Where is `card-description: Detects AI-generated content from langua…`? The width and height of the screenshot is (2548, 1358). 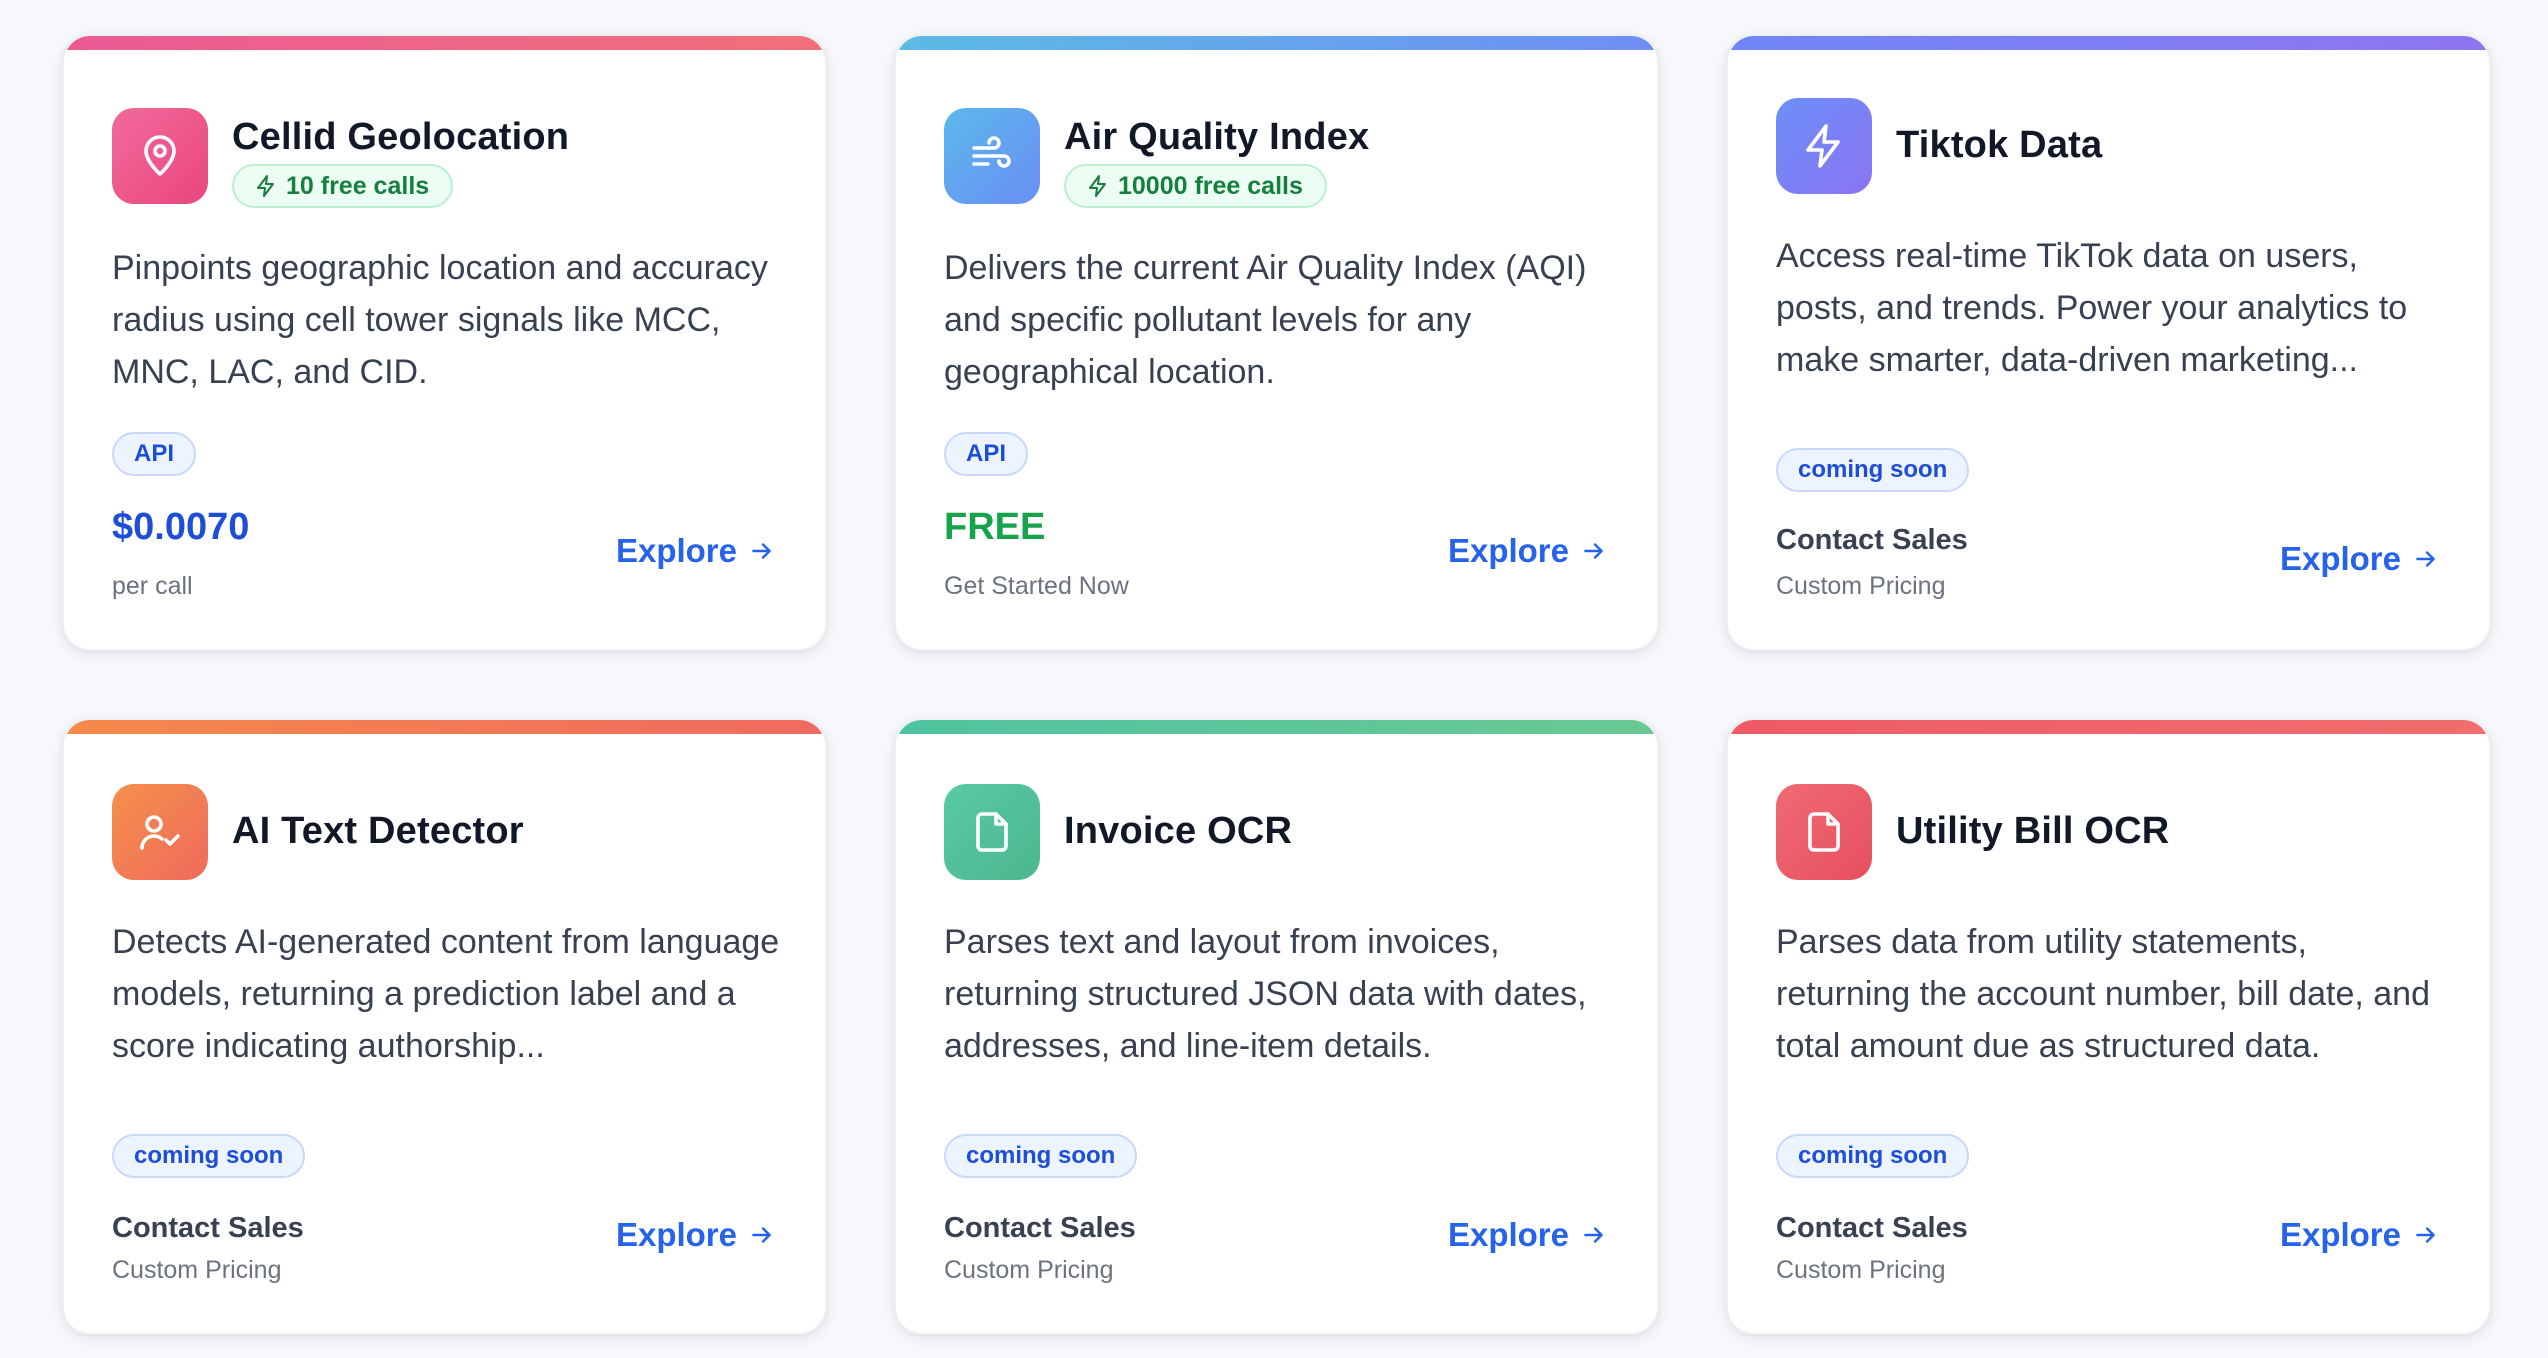 card-description: Detects AI-generated content from langua… is located at coordinates (446, 994).